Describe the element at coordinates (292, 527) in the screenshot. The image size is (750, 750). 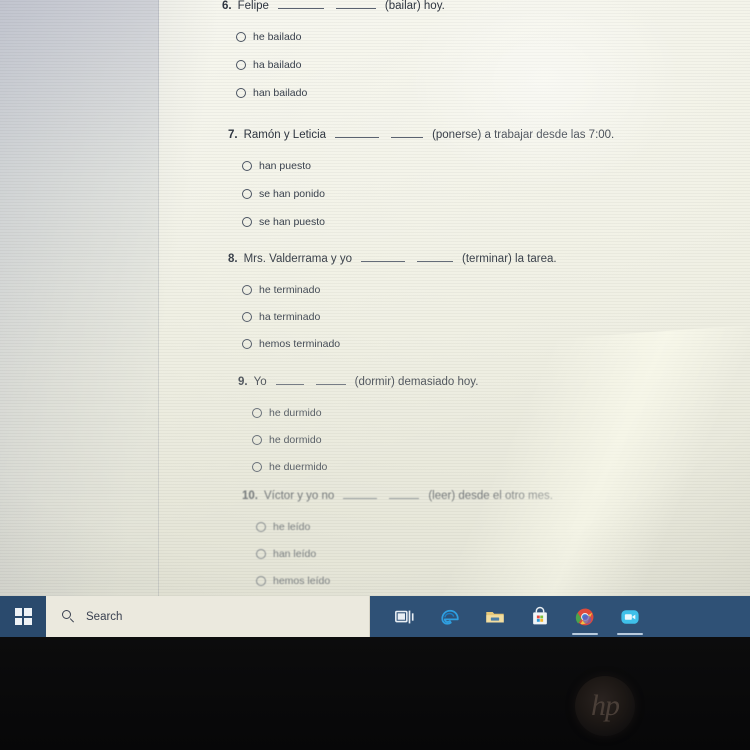
I see `option-label: he leído` at that location.